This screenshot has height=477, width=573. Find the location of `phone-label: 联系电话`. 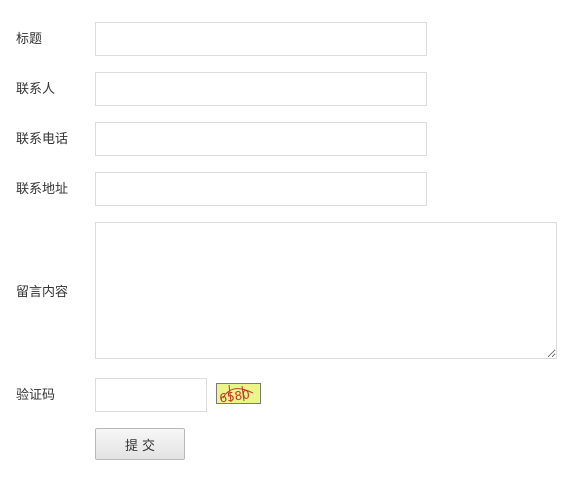

phone-label: 联系电话 is located at coordinates (42, 139).